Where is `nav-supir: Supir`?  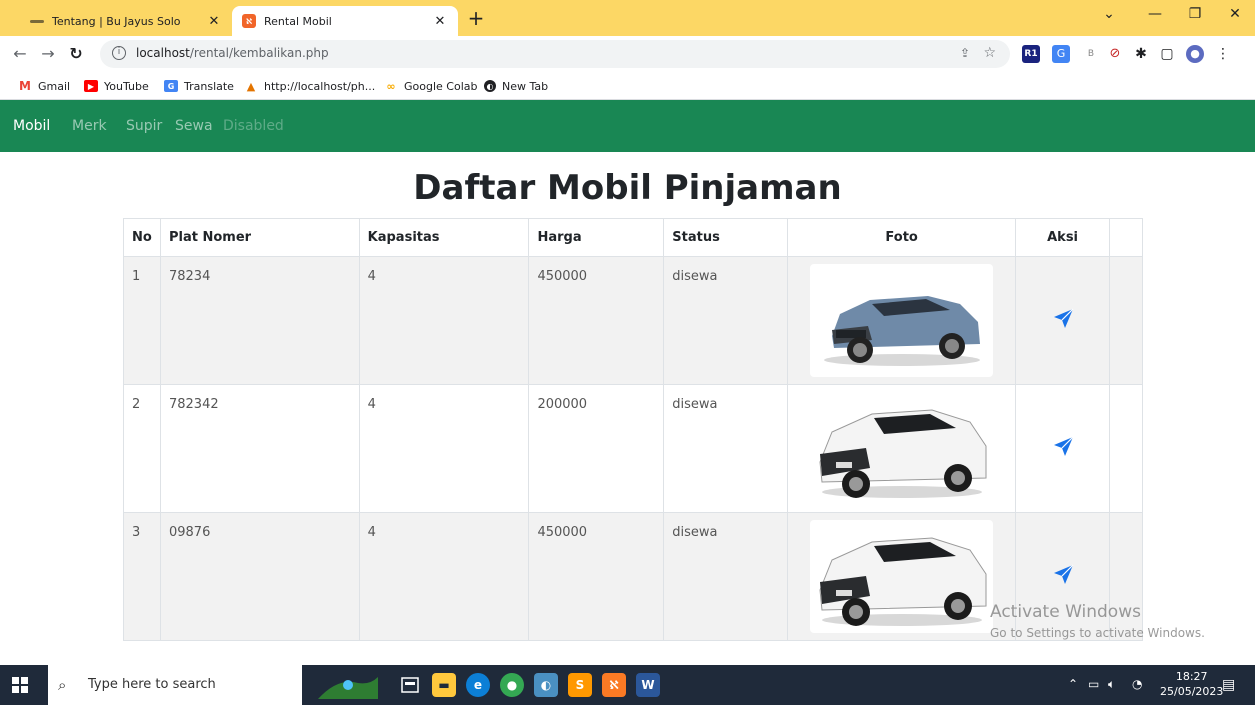 nav-supir: Supir is located at coordinates (144, 126).